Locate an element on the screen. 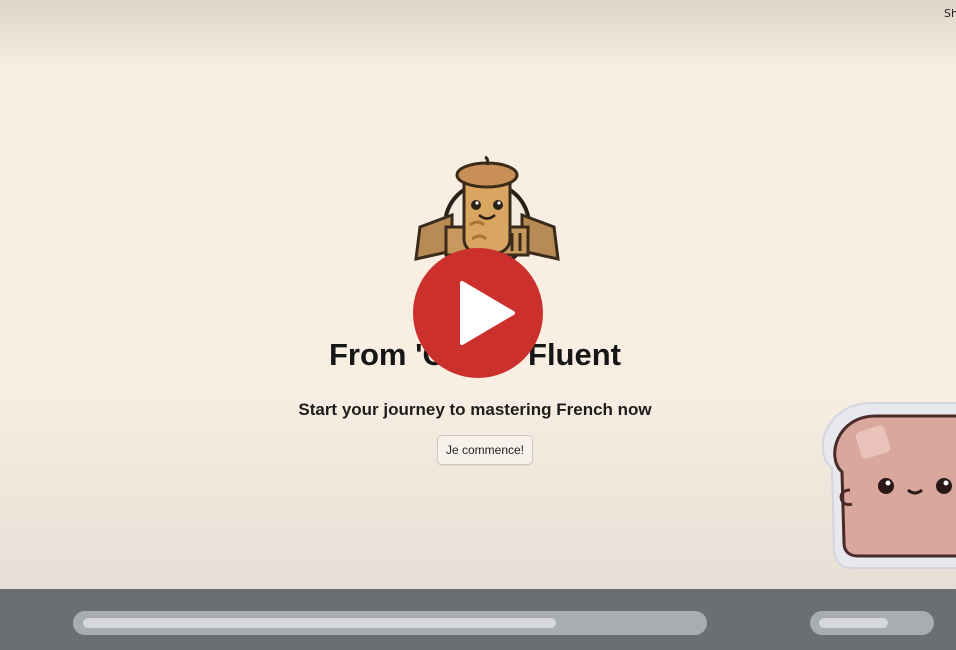  volume-fill is located at coordinates (853, 623).